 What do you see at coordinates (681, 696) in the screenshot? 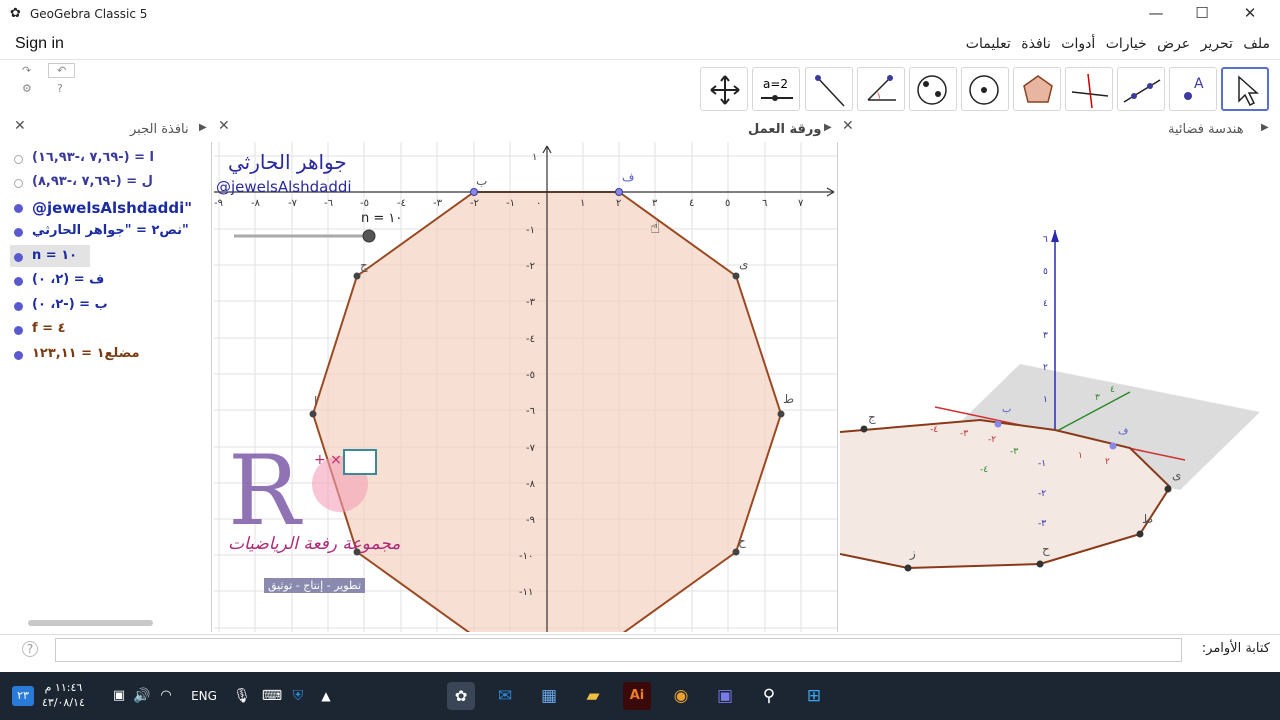
I see `chrome-icon: ◉` at bounding box center [681, 696].